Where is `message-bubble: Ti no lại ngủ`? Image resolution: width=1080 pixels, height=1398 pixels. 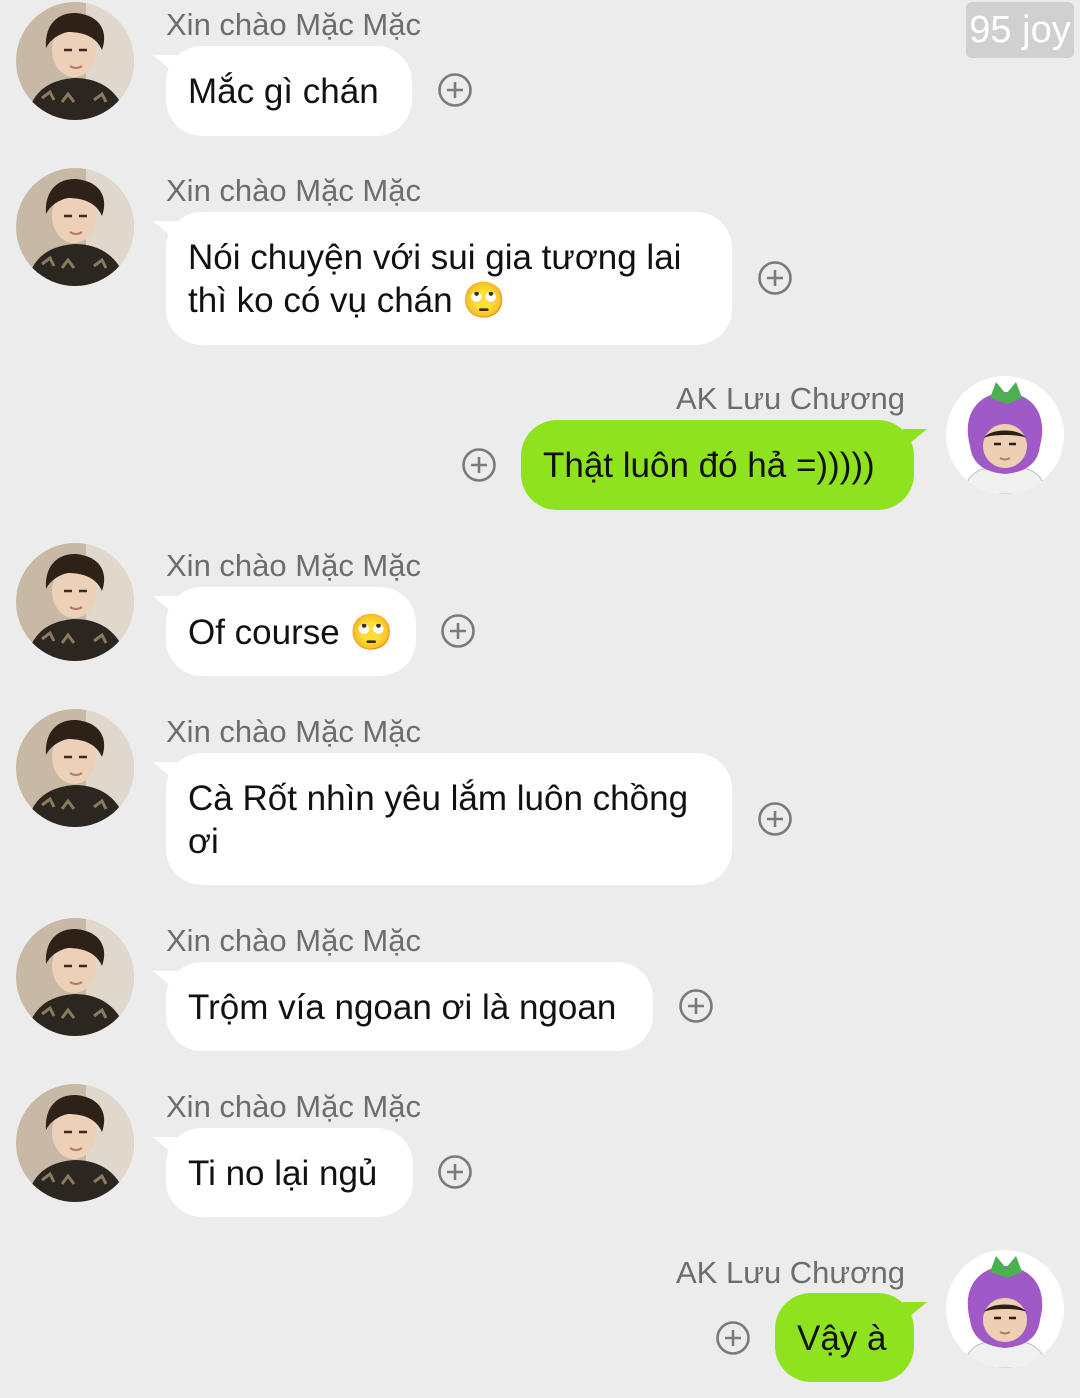 message-bubble: Ti no lại ngủ is located at coordinates (289, 1172).